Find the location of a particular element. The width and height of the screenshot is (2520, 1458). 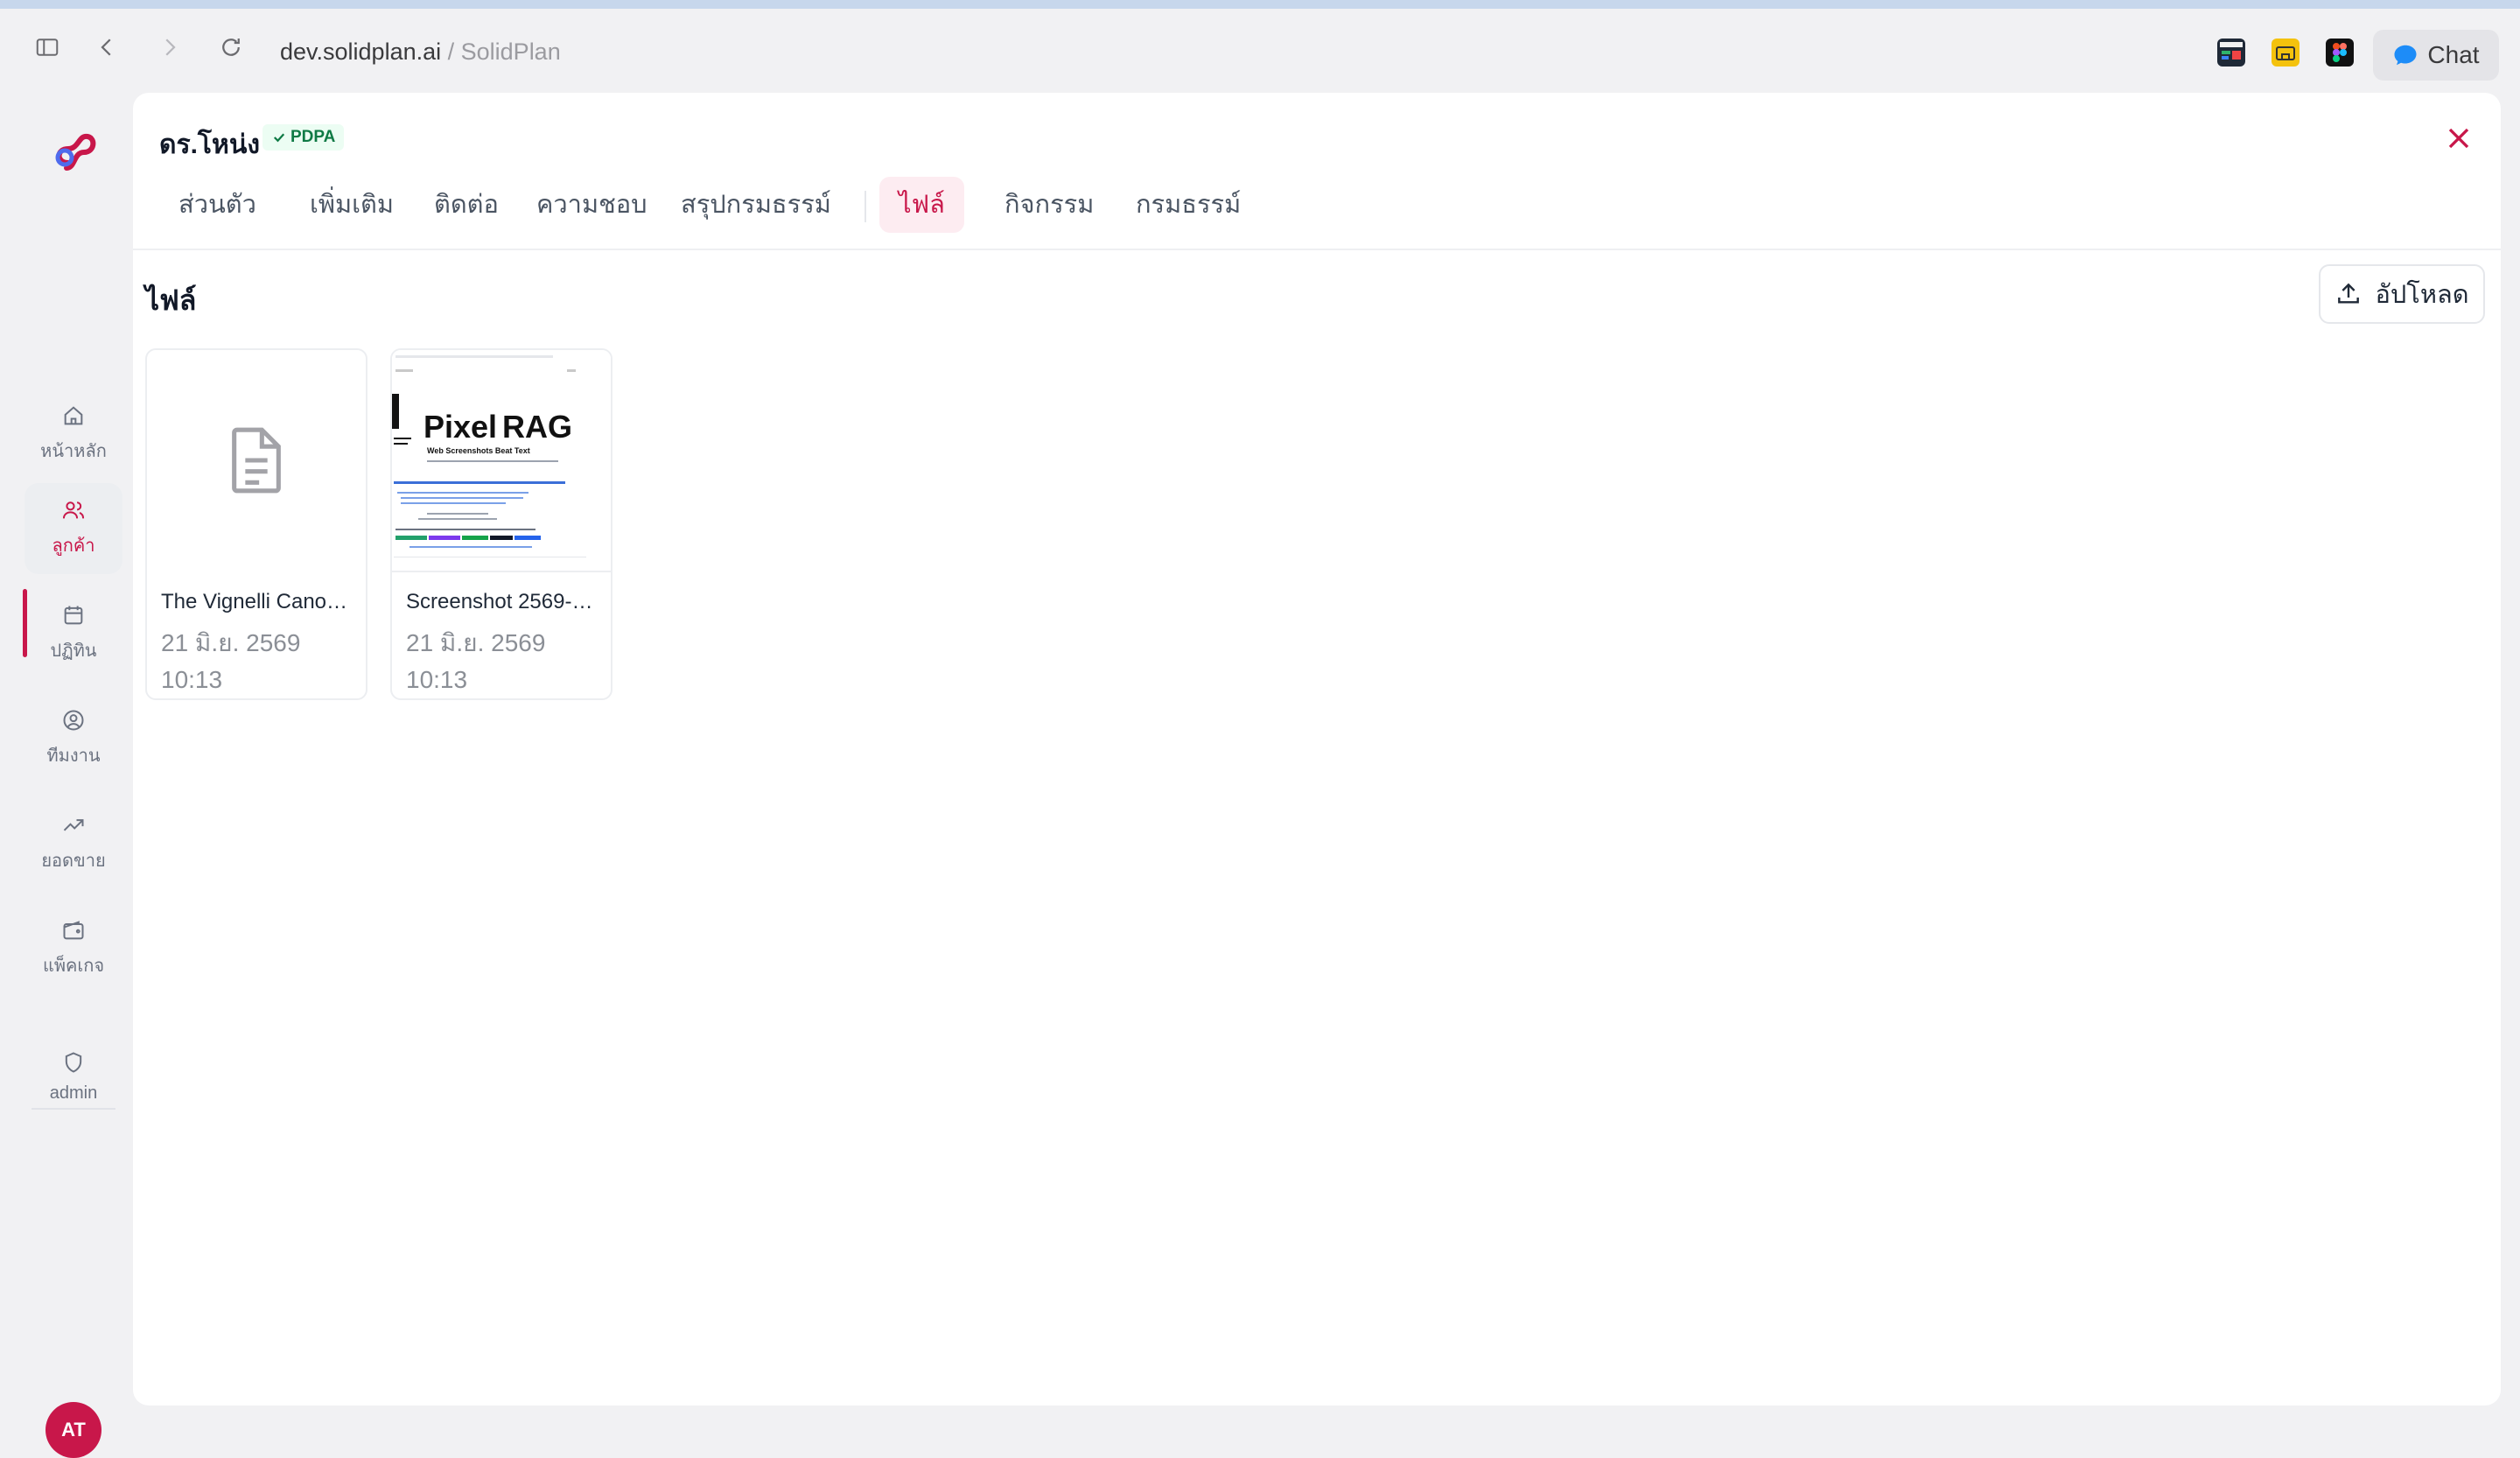

files-section-title: ไฟล์ is located at coordinates (171, 300).